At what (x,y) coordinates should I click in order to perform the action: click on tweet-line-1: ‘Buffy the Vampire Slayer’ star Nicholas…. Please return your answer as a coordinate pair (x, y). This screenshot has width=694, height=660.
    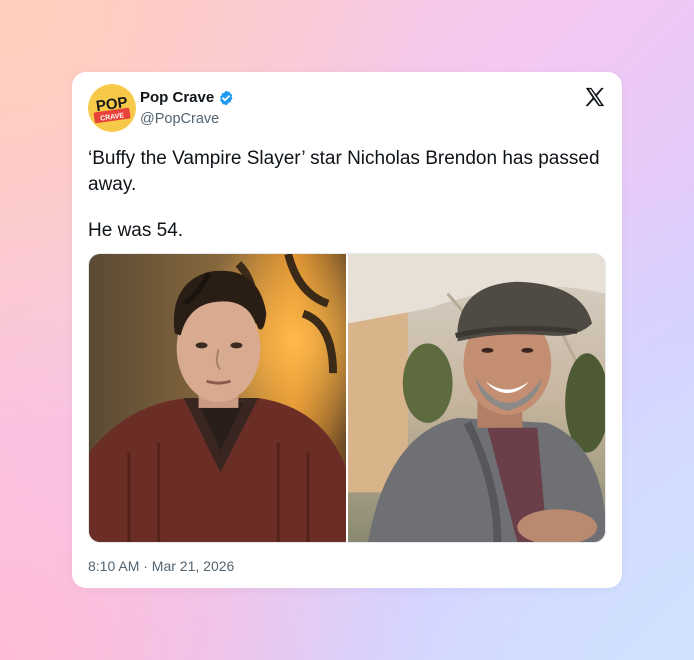
    Looking at the image, I should click on (344, 171).